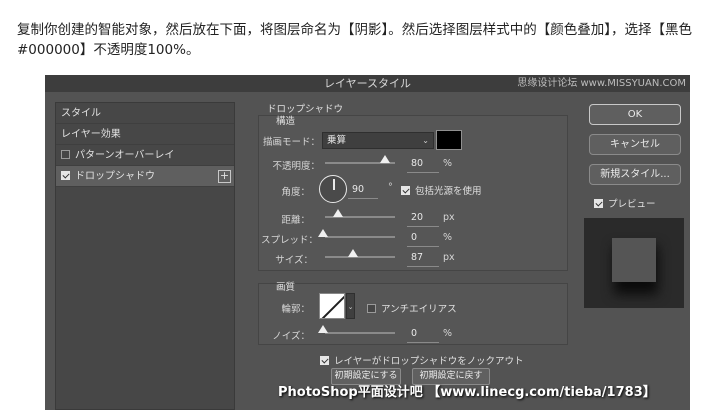  What do you see at coordinates (417, 257) in the screenshot?
I see `size-value: 87` at bounding box center [417, 257].